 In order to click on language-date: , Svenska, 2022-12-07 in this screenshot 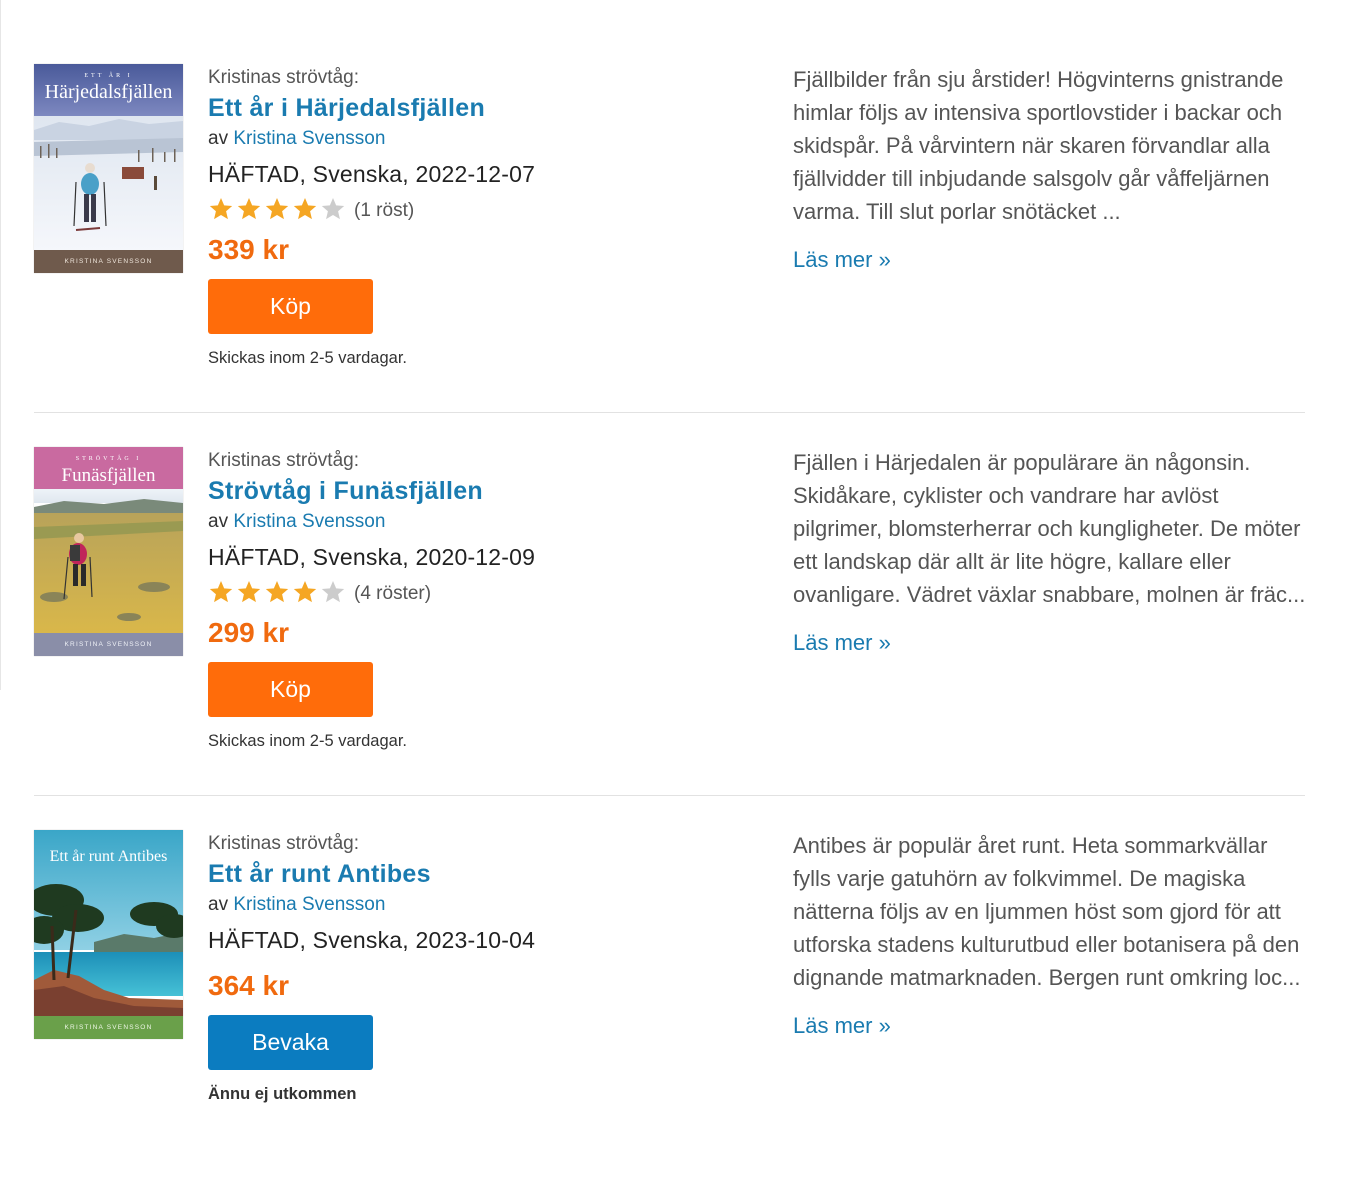, I will do `click(417, 174)`.